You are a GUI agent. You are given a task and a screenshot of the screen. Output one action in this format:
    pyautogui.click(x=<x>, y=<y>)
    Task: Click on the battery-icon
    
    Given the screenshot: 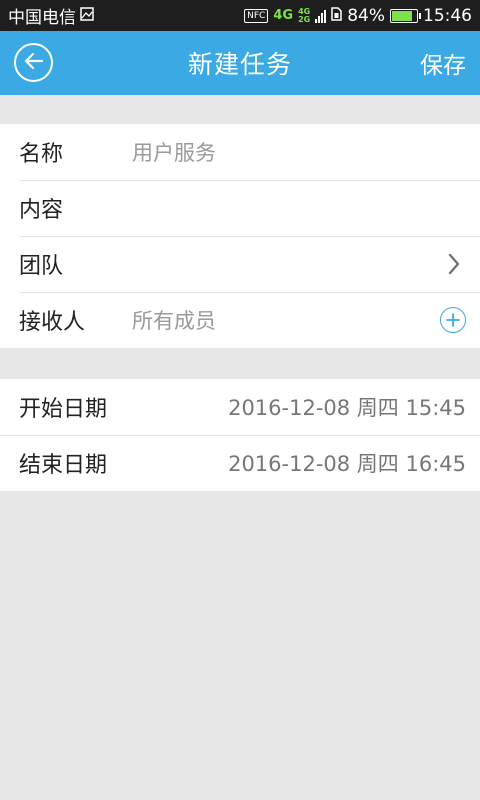 What is the action you would take?
    pyautogui.click(x=405, y=15)
    